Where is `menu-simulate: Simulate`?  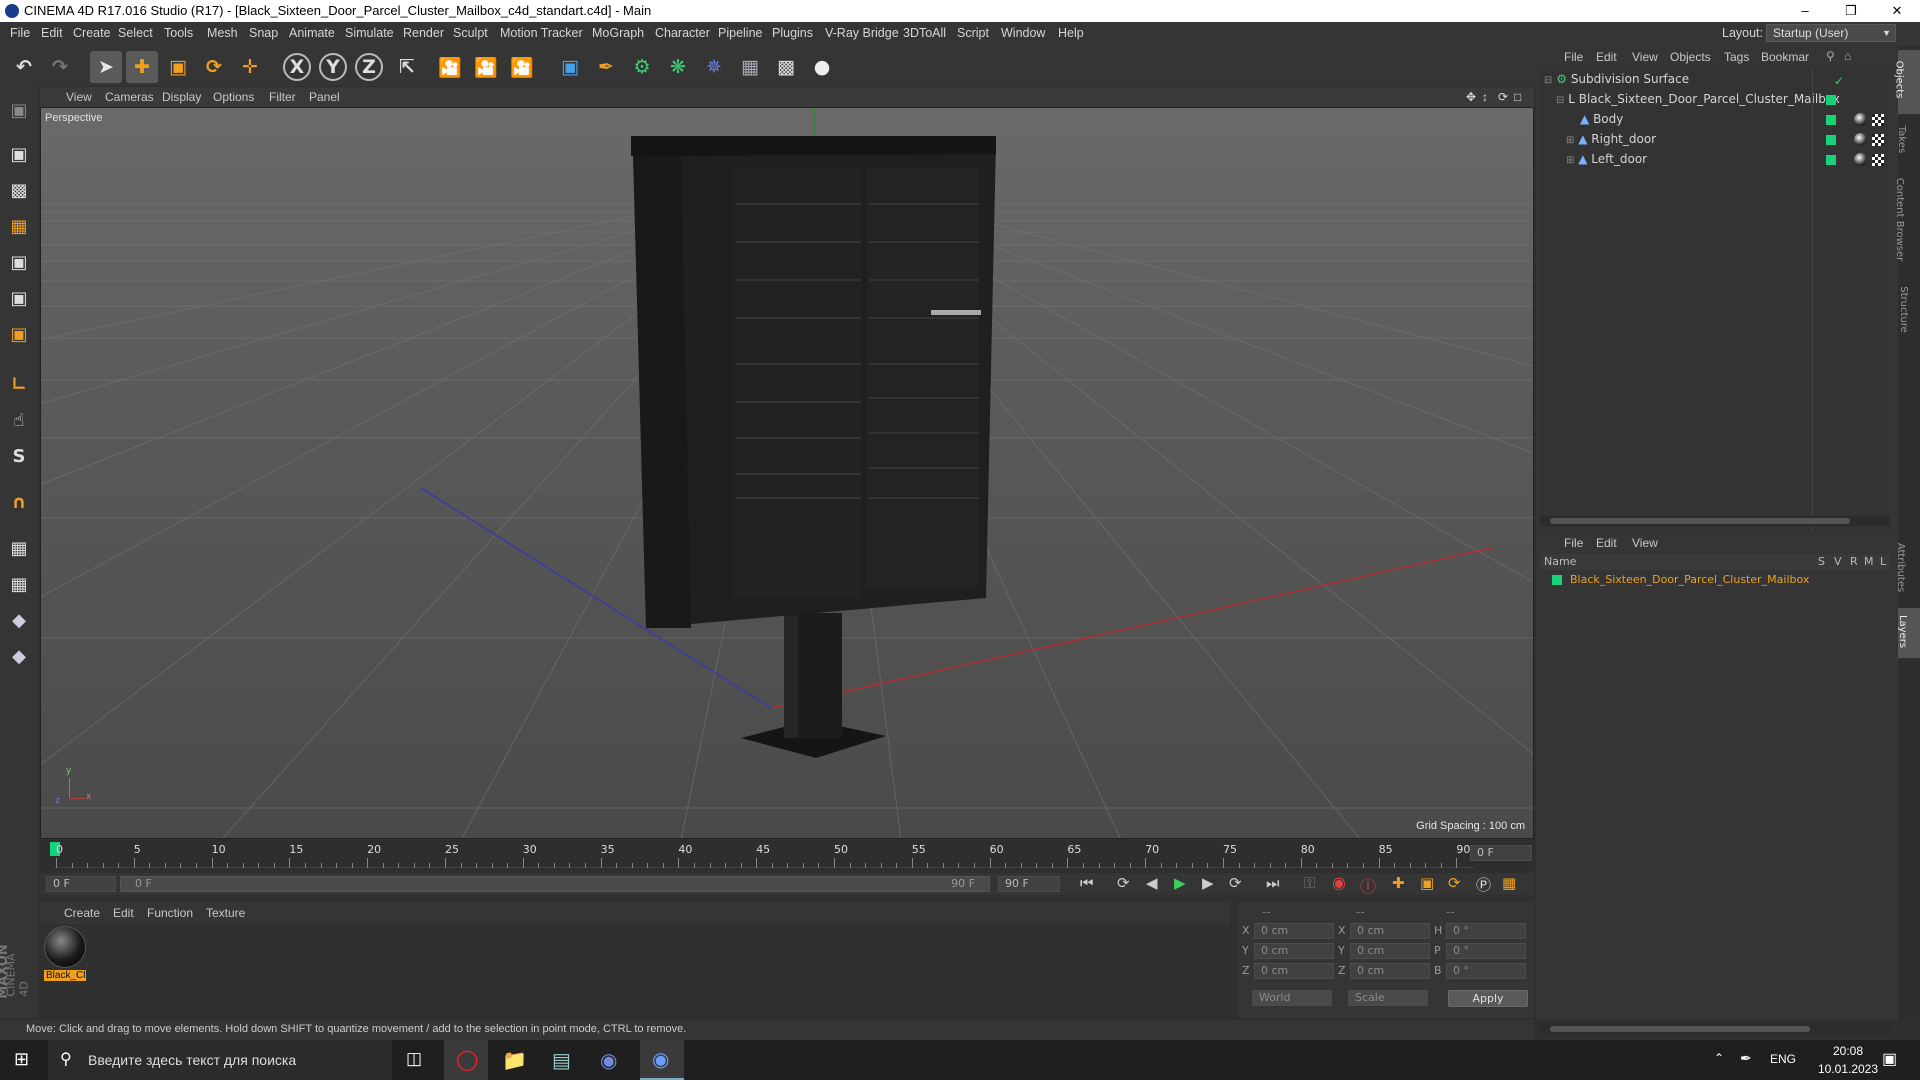 menu-simulate: Simulate is located at coordinates (369, 33).